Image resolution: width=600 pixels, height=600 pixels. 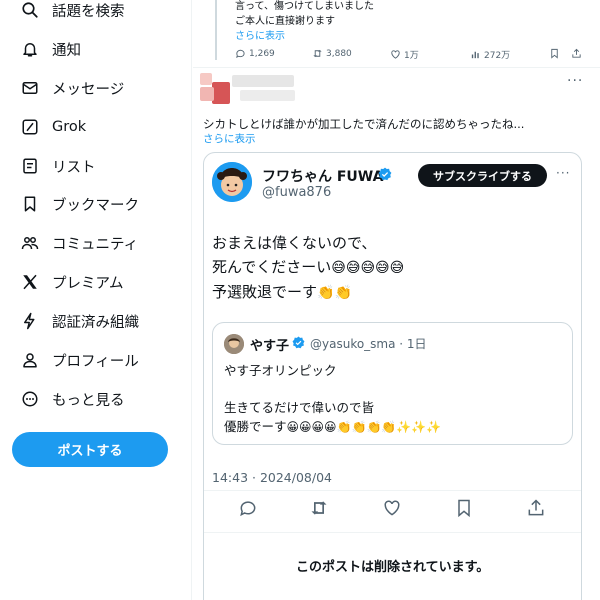 What do you see at coordinates (269, 344) in the screenshot?
I see `inner-display-name: やす子` at bounding box center [269, 344].